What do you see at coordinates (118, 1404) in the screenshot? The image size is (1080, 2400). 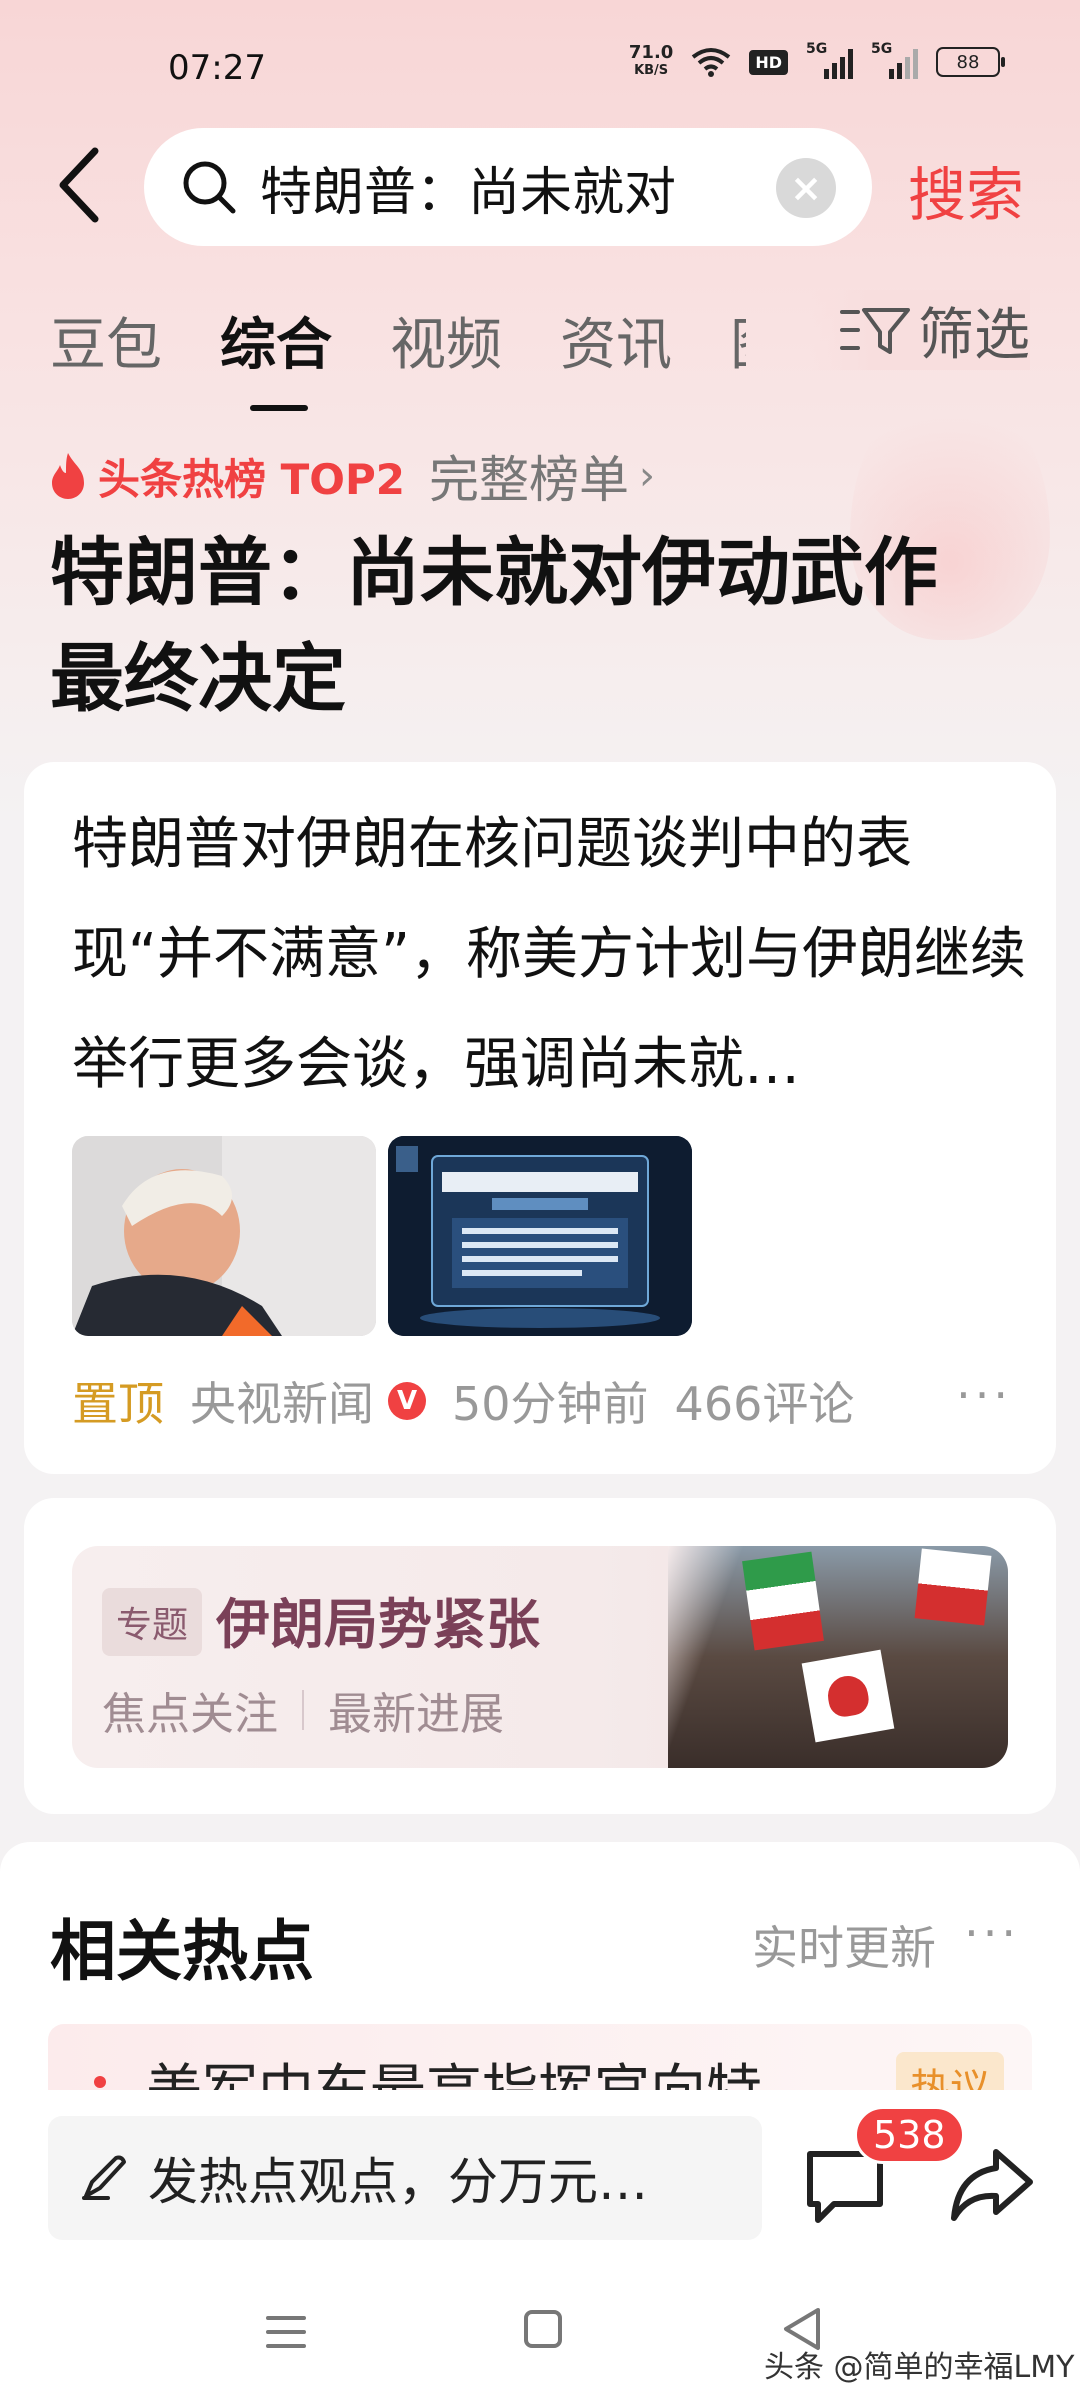 I see `pinned-label: 置顶` at bounding box center [118, 1404].